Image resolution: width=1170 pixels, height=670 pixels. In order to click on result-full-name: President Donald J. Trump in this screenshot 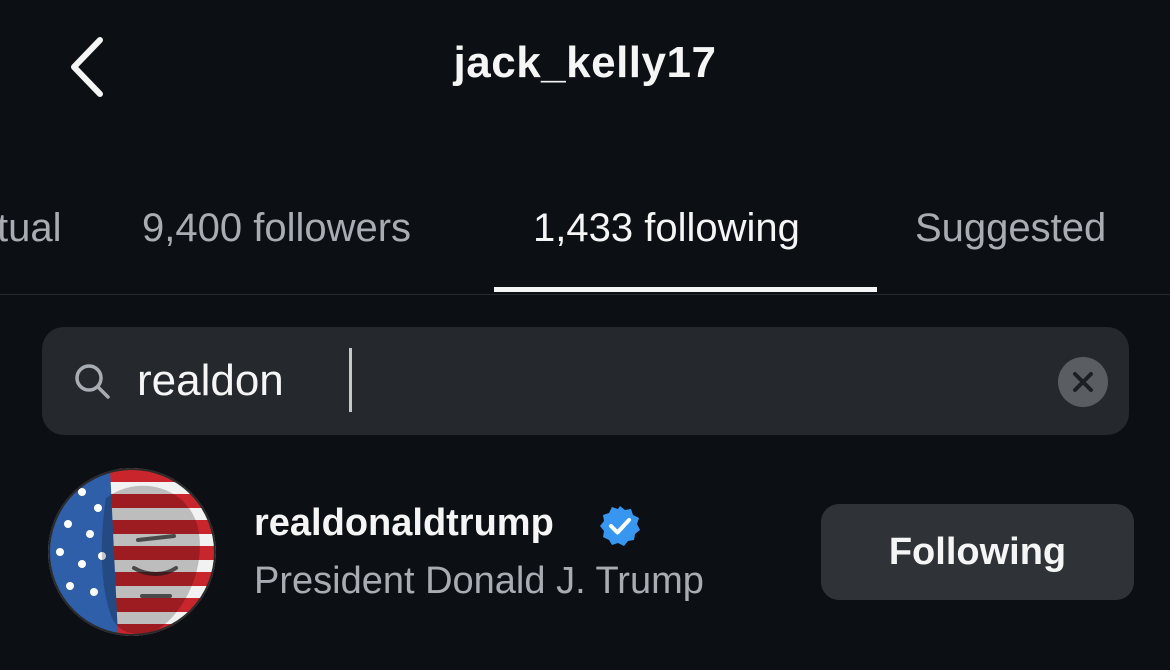, I will do `click(479, 581)`.